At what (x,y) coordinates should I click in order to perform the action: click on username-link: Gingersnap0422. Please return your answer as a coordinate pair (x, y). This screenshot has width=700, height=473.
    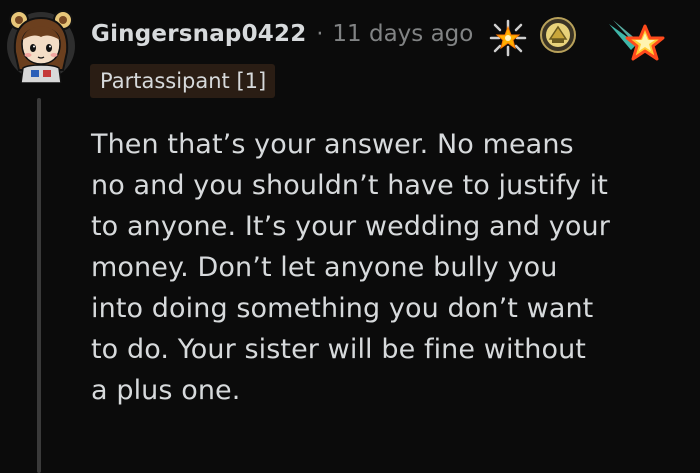
    Looking at the image, I should click on (198, 34).